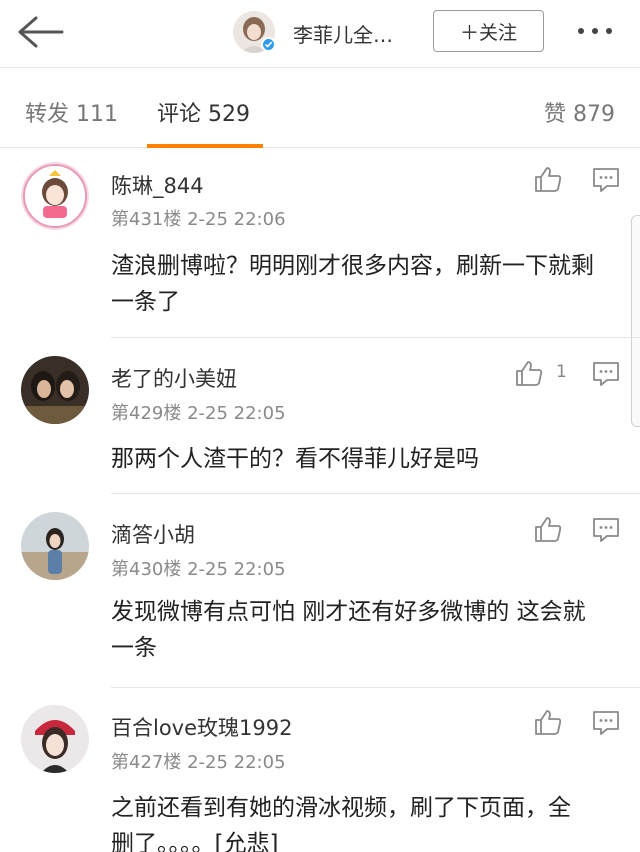 This screenshot has width=640, height=852. What do you see at coordinates (198, 413) in the screenshot?
I see `comment-meta: 第429楼 2-25 22:05` at bounding box center [198, 413].